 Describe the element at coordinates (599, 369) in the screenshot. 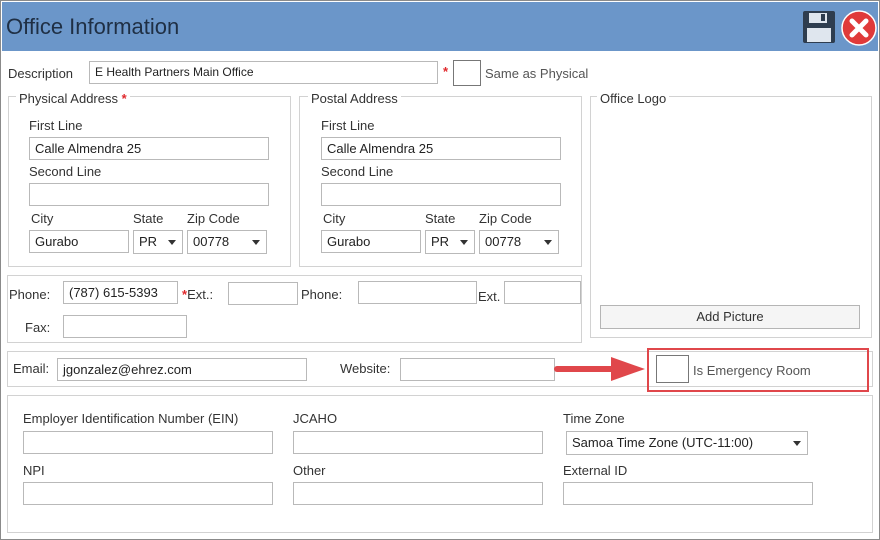

I see `annotation-arrow-icon` at that location.